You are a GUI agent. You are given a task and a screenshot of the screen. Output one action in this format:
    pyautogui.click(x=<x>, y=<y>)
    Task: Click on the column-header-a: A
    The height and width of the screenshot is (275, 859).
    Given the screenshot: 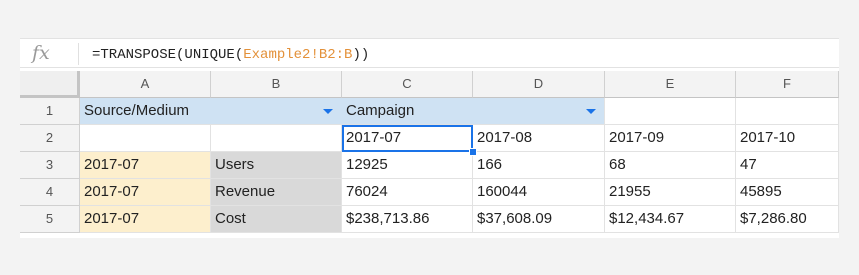 What is the action you would take?
    pyautogui.click(x=145, y=84)
    